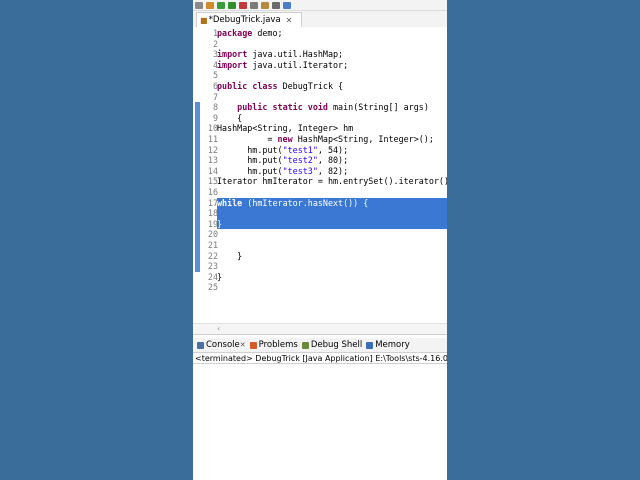 The height and width of the screenshot is (480, 640). What do you see at coordinates (215, 64) in the screenshot?
I see `line-number: 4` at bounding box center [215, 64].